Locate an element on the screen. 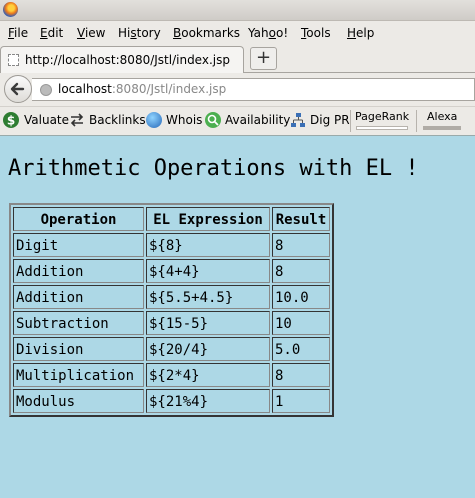 Image resolution: width=475 pixels, height=498 pixels. column-header-operation: Operation is located at coordinates (78, 219).